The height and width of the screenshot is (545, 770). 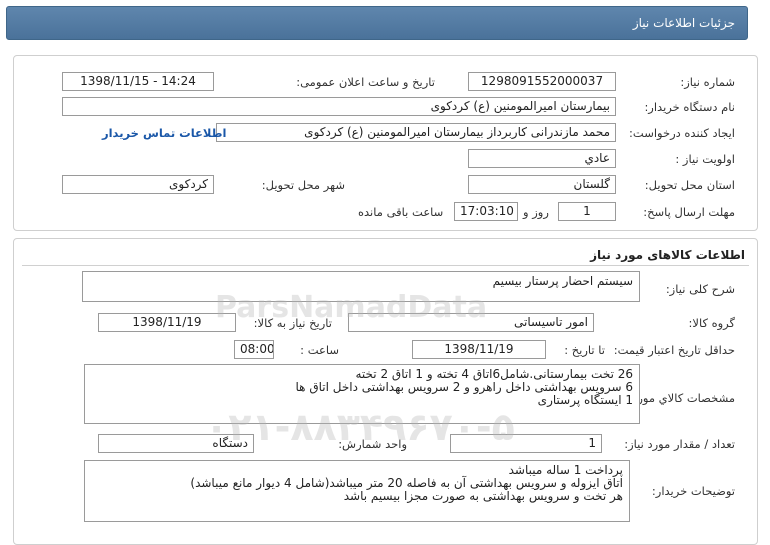 I want to click on buyer-name-field: بیمارستان امیرالمومنین (ع) کردکوی, so click(x=339, y=106).